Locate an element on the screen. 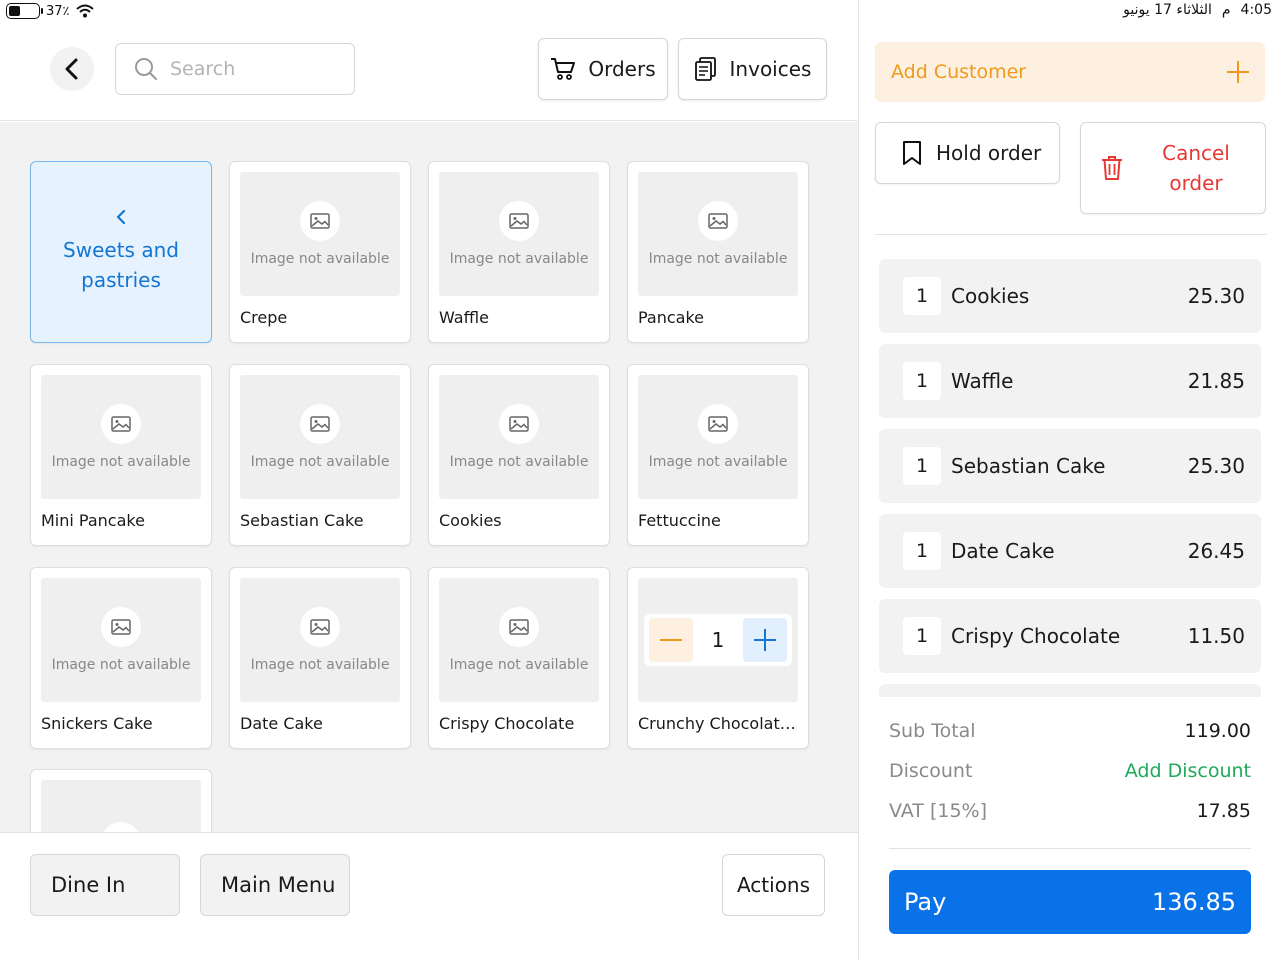 The height and width of the screenshot is (960, 1280). product-tile: Image not available Fettuccine is located at coordinates (718, 455).